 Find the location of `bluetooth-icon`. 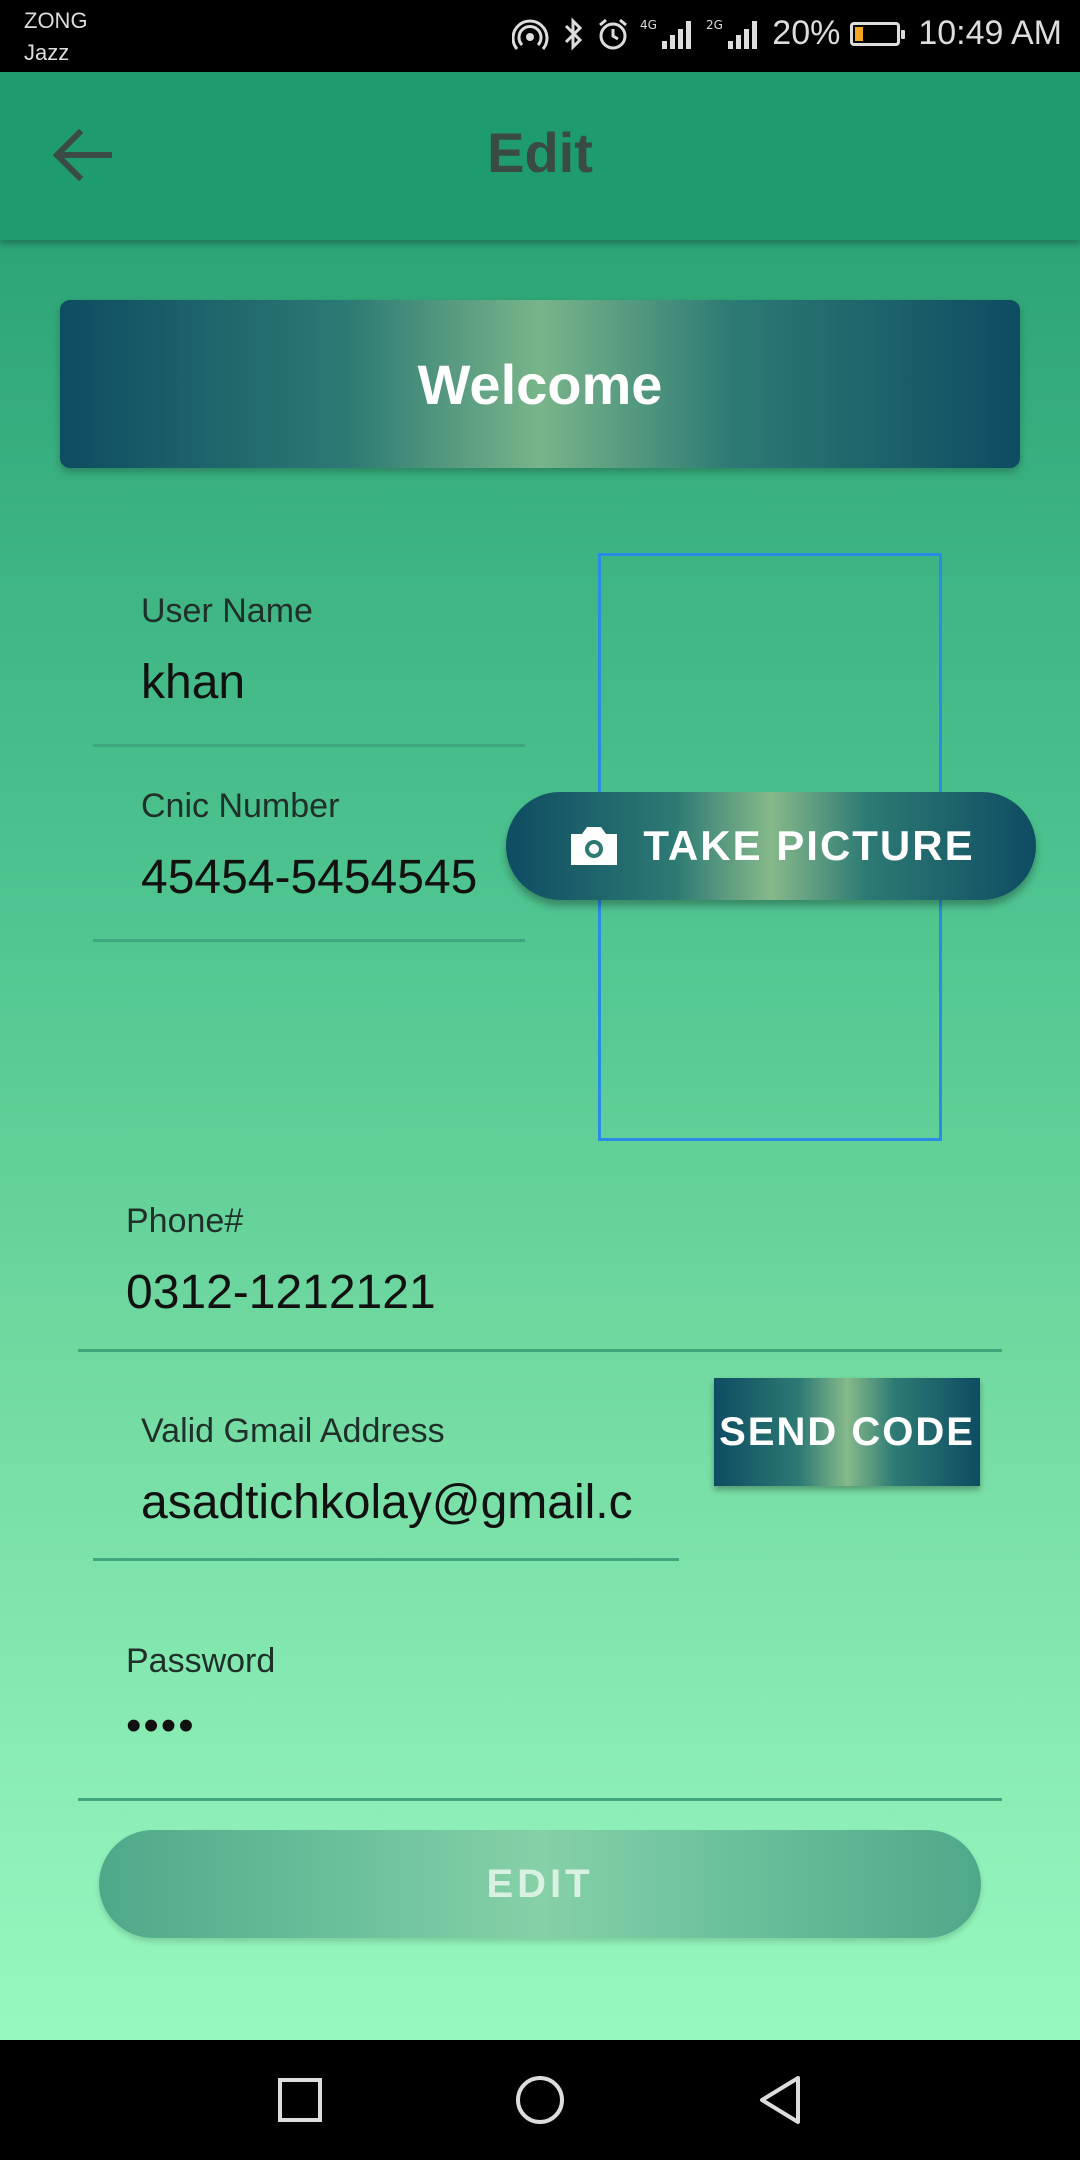

bluetooth-icon is located at coordinates (574, 33).